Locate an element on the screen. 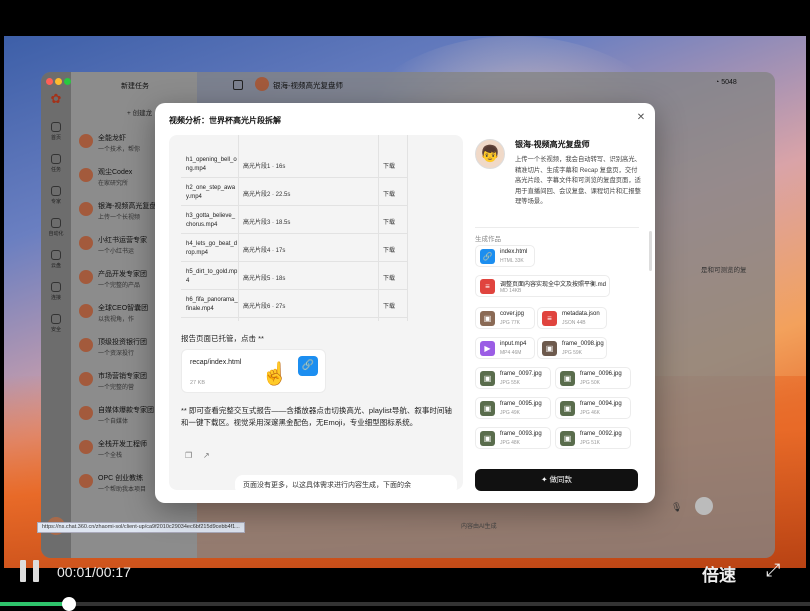 Image resolution: width=810 pixels, height=611 pixels. file-card: recap/index.html 27 KB 🔗 is located at coordinates (253, 371).